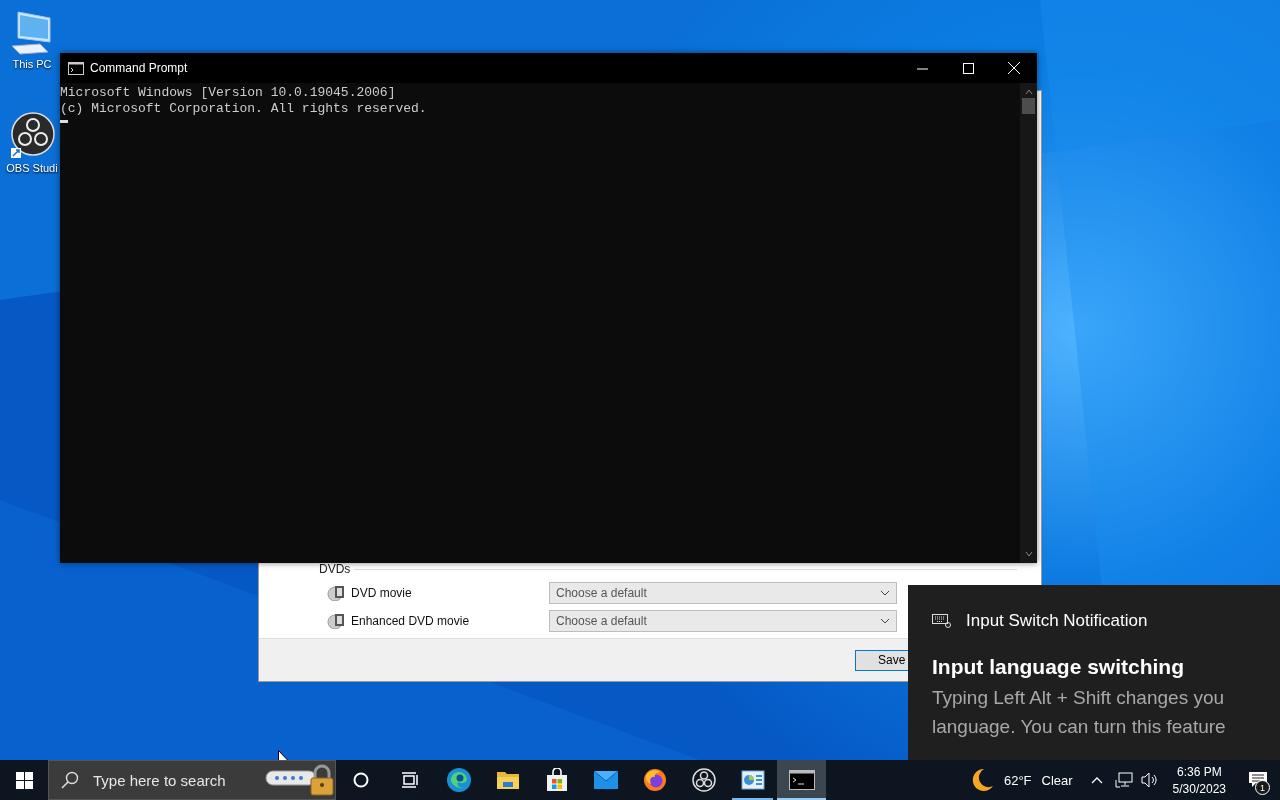 Image resolution: width=1280 pixels, height=800 pixels. I want to click on search-icon, so click(70, 780).